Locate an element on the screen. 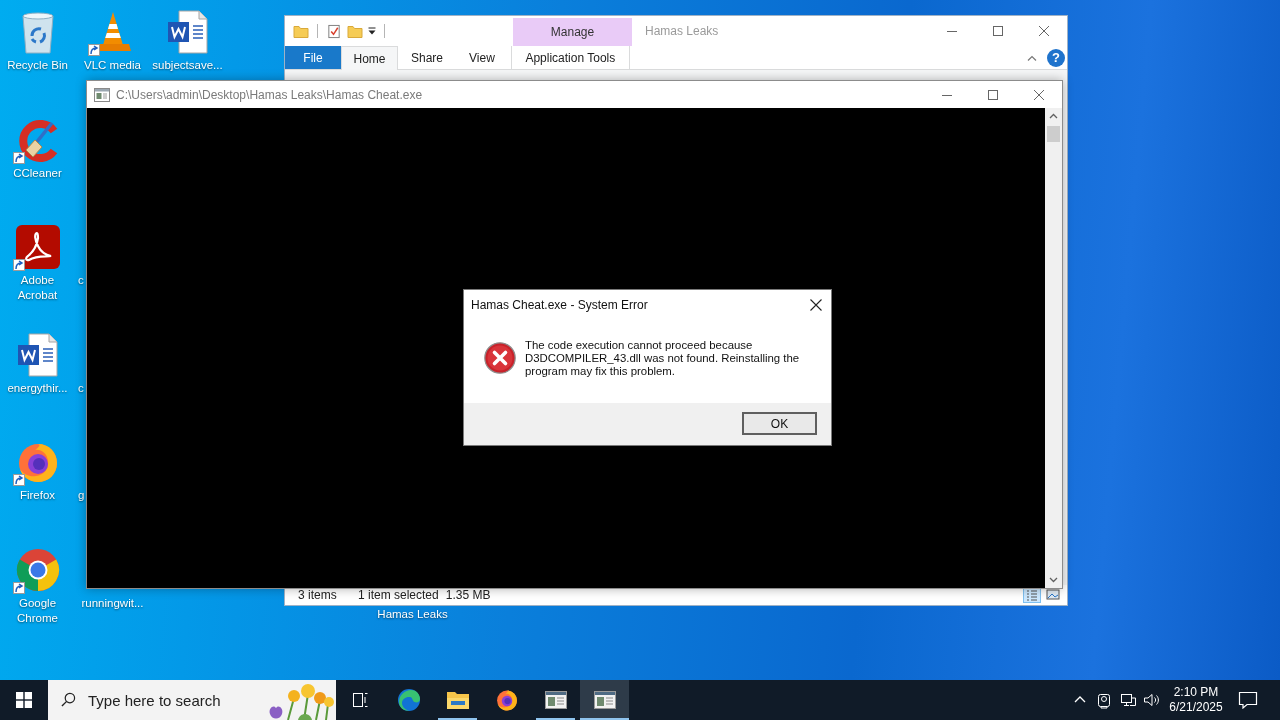 The image size is (1280, 720). desktop-icon-label: Hamas Leaks is located at coordinates (412, 614).